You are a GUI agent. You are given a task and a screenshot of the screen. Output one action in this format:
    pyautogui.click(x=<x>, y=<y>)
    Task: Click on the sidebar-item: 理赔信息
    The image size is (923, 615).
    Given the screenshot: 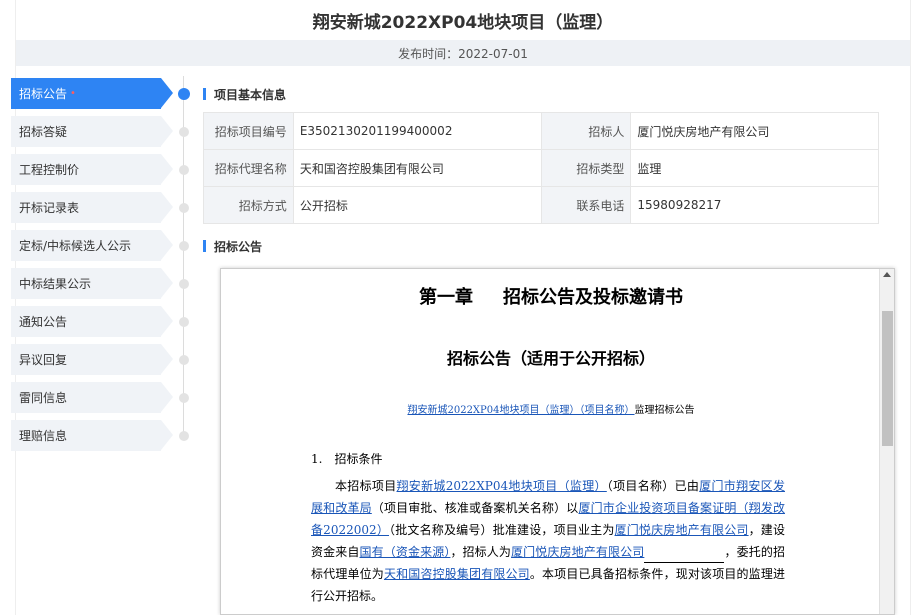 What is the action you would take?
    pyautogui.click(x=101, y=437)
    